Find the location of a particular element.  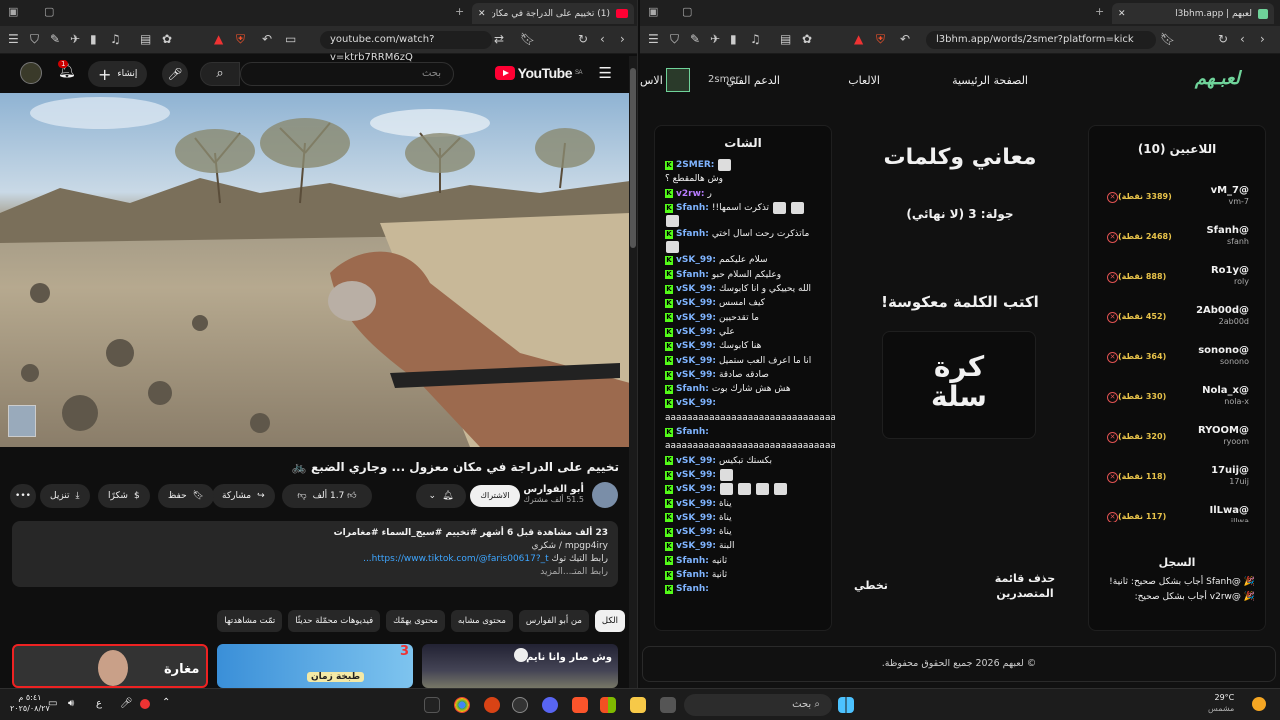

hamburger-menu-icon: ☰ is located at coordinates (605, 73).